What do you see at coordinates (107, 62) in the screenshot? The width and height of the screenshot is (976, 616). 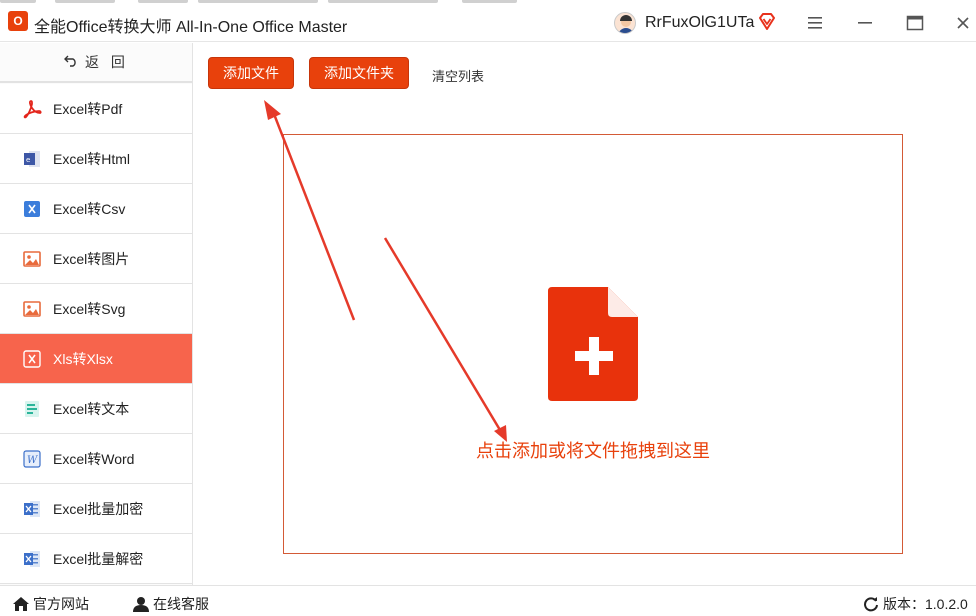 I see `back-label: 返 回` at bounding box center [107, 62].